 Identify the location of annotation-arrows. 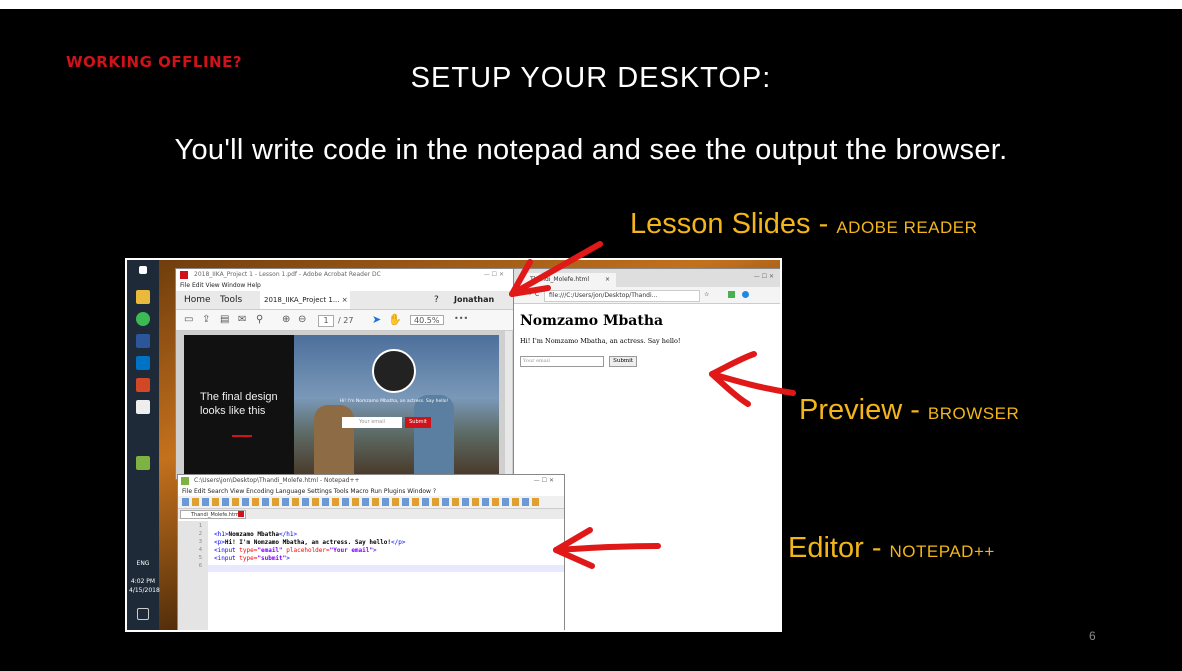
(652, 405).